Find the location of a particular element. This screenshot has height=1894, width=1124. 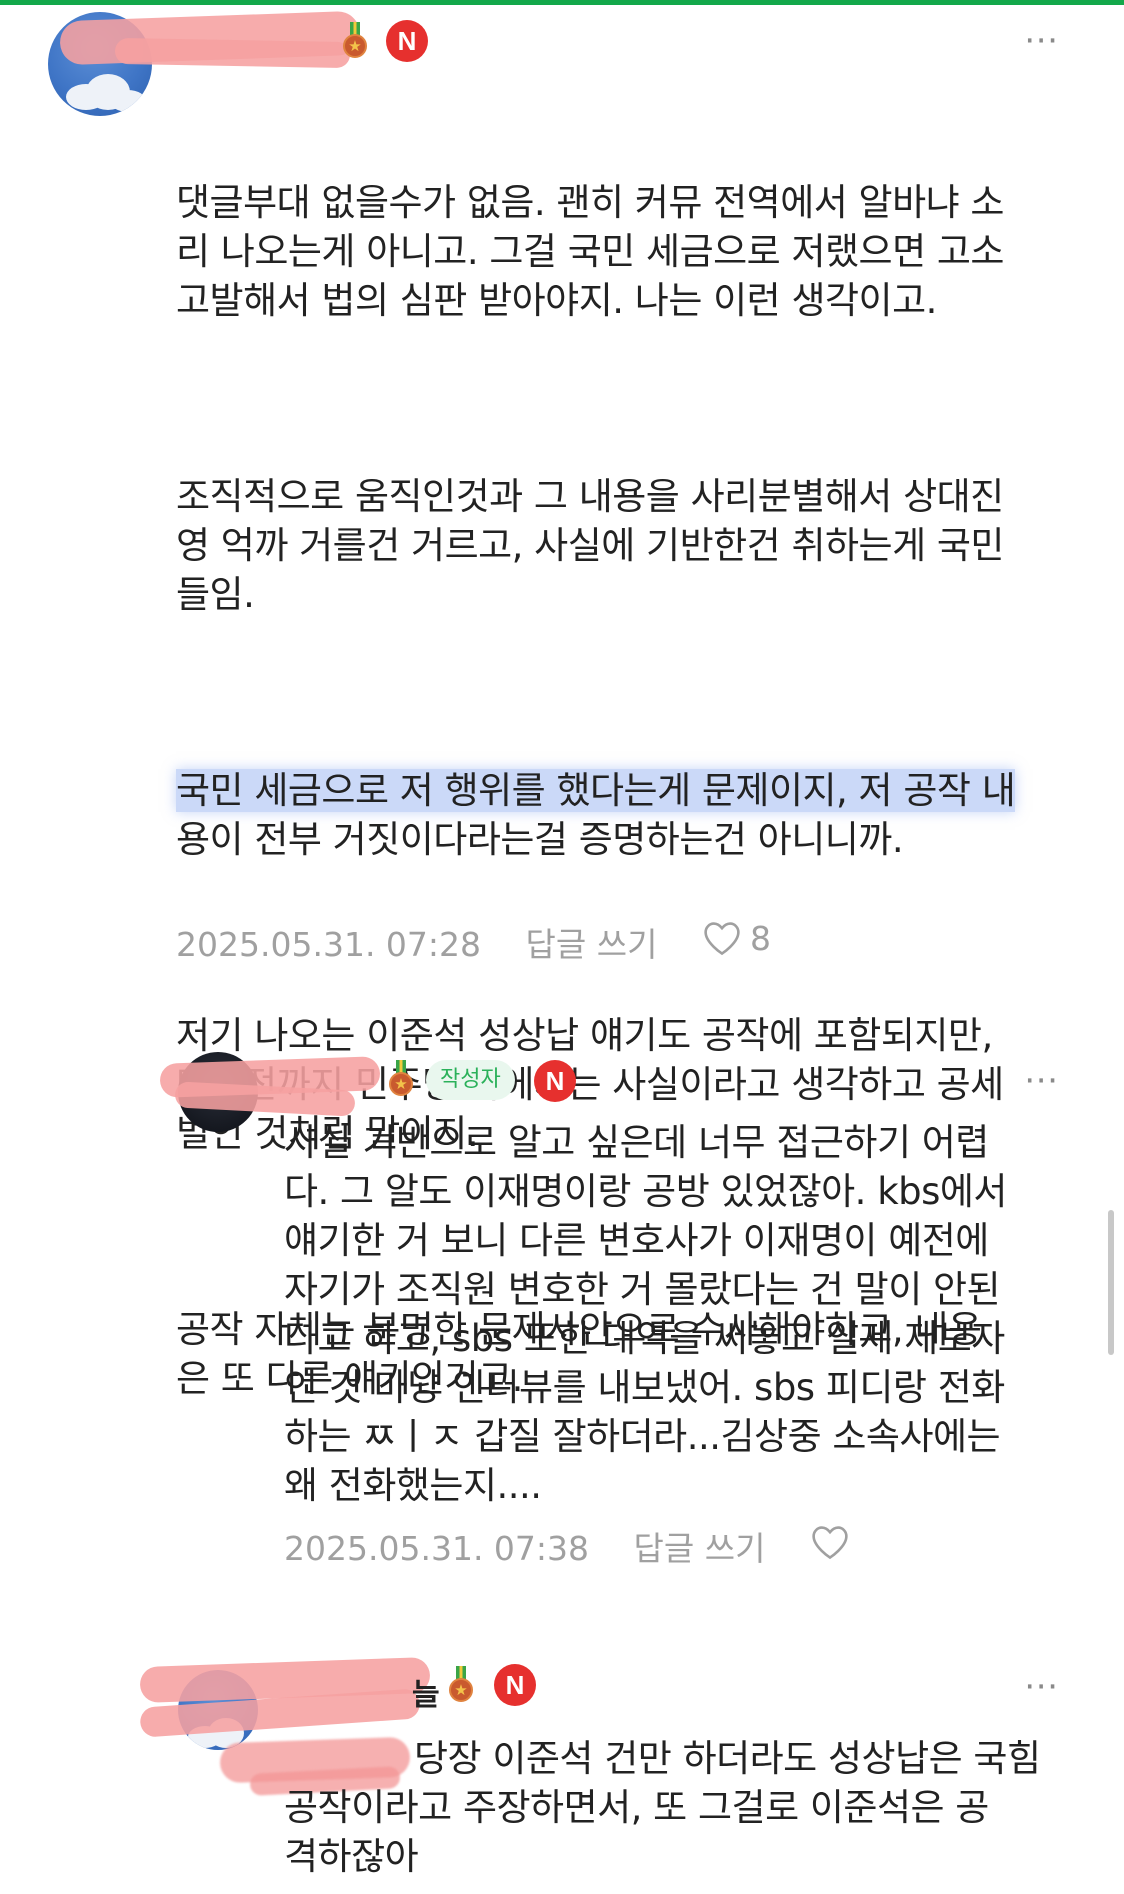

like-button is located at coordinates (834, 1542).